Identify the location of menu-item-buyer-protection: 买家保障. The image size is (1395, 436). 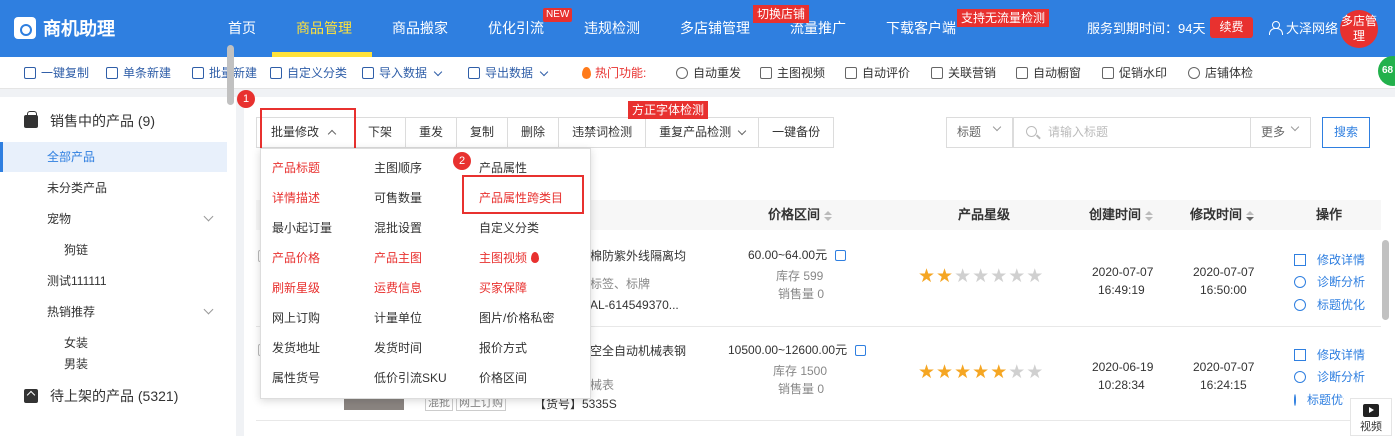
(503, 287).